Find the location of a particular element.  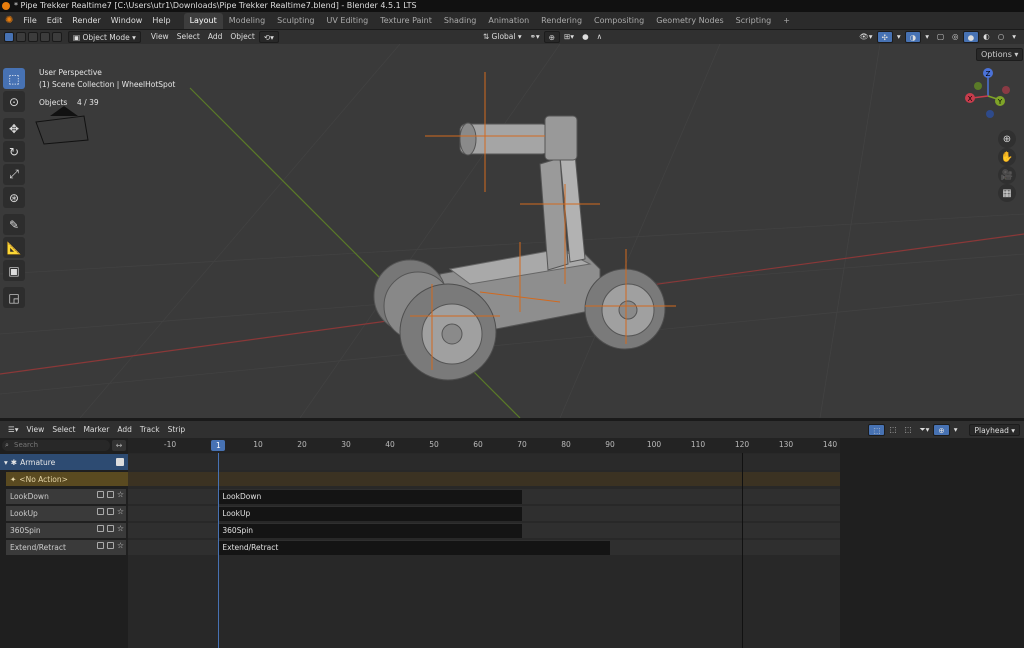

move-tool-icon: ✥ is located at coordinates (14, 128).